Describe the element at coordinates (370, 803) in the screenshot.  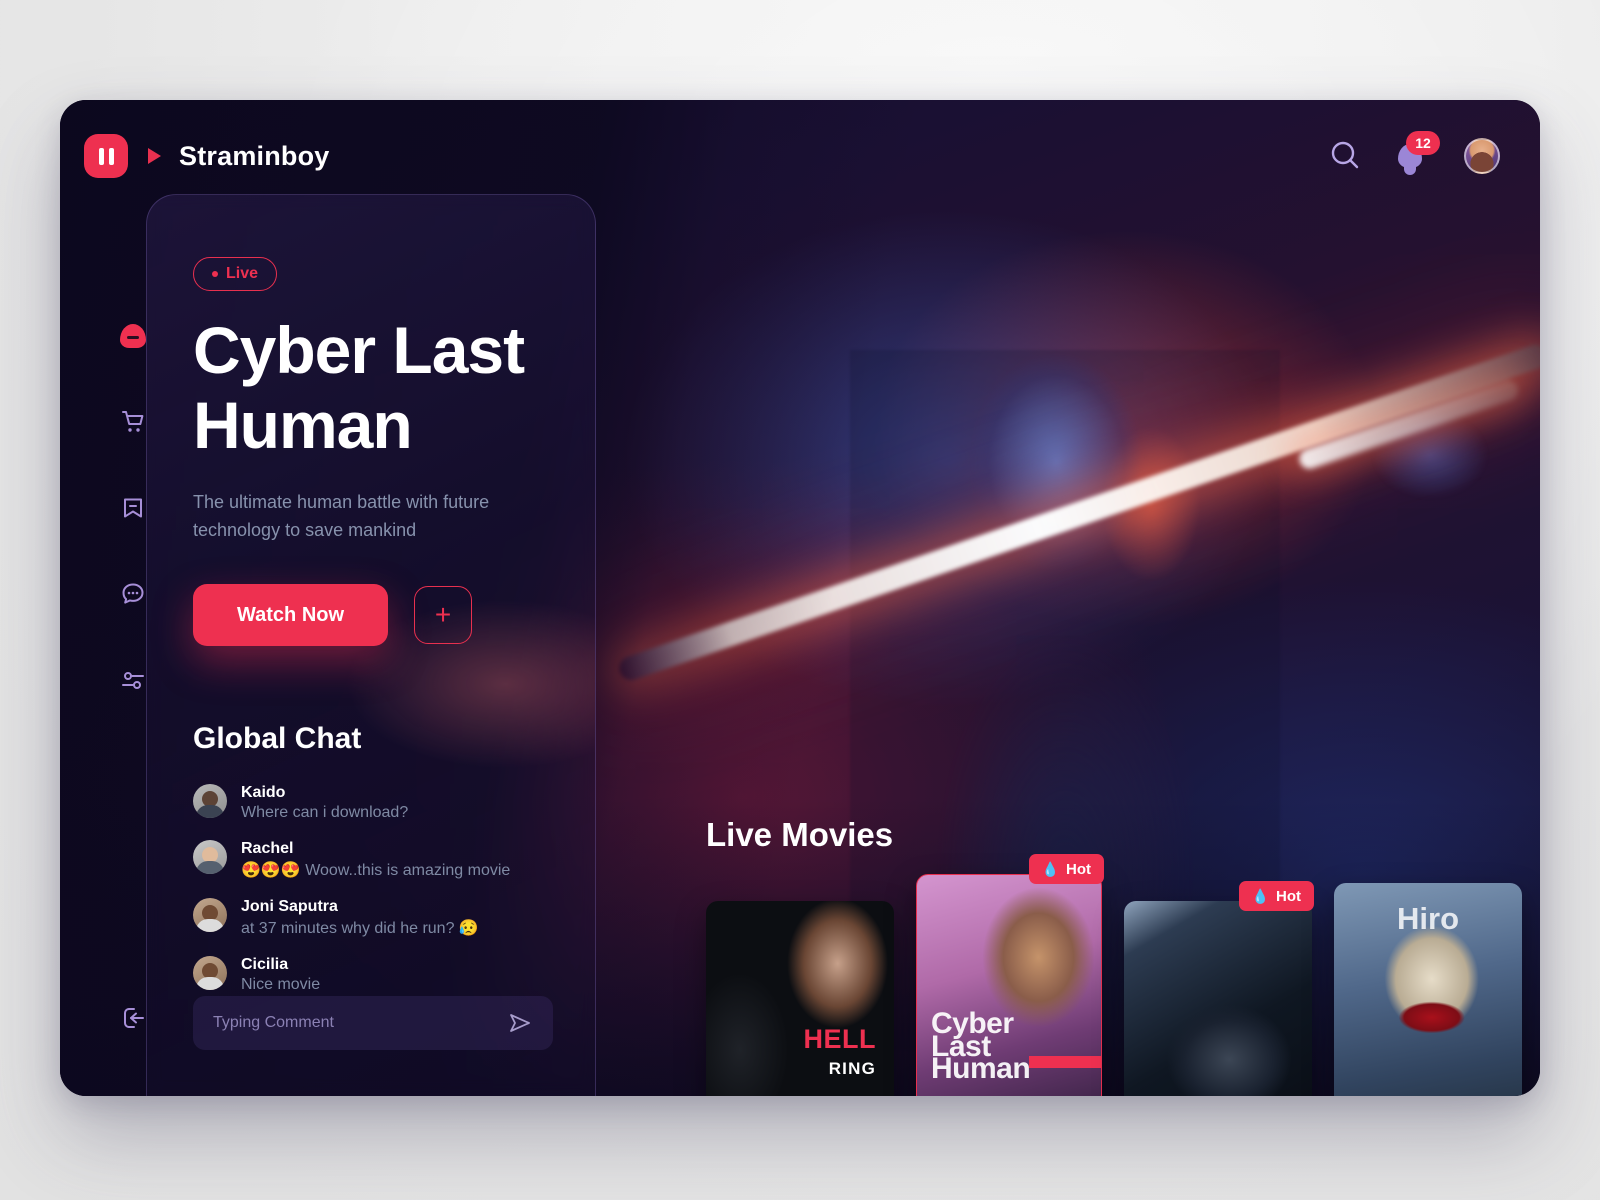
I see `list-item: Kaido Where can i download?` at that location.